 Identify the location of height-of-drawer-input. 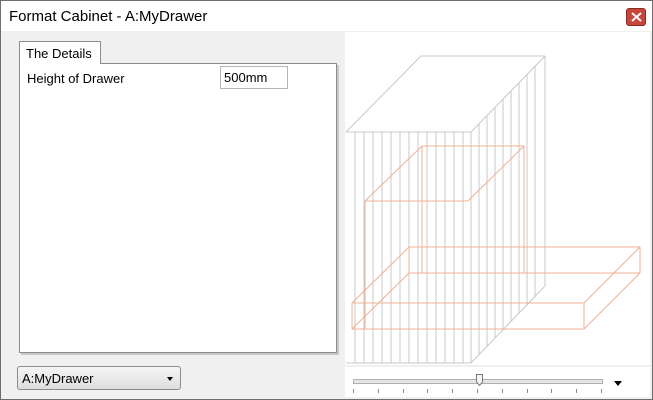
(254, 77).